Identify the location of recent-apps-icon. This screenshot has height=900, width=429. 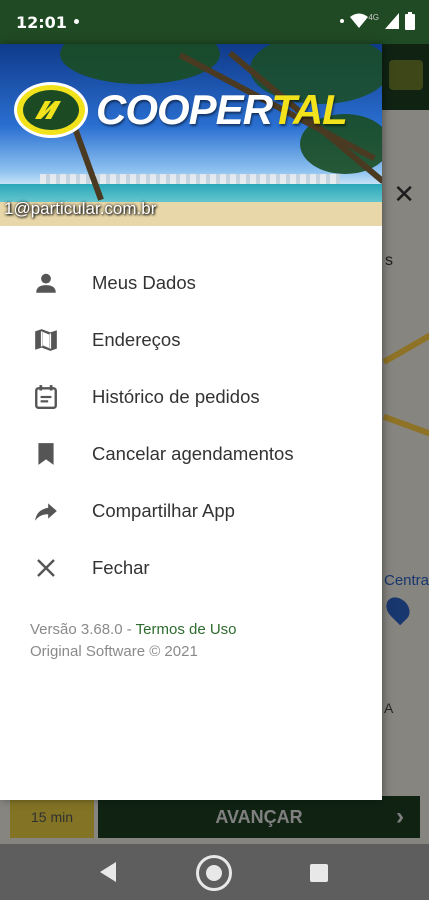
(319, 873).